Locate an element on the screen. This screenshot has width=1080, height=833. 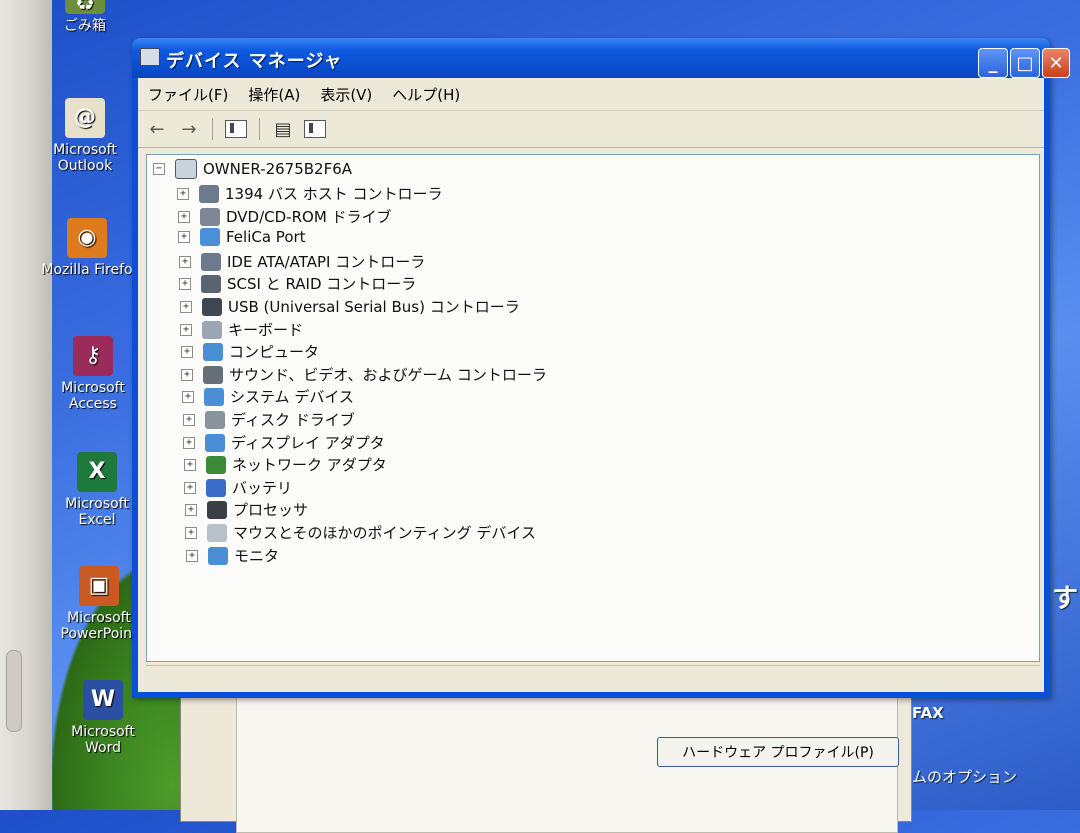
maximize-button: □ is located at coordinates (1025, 63).